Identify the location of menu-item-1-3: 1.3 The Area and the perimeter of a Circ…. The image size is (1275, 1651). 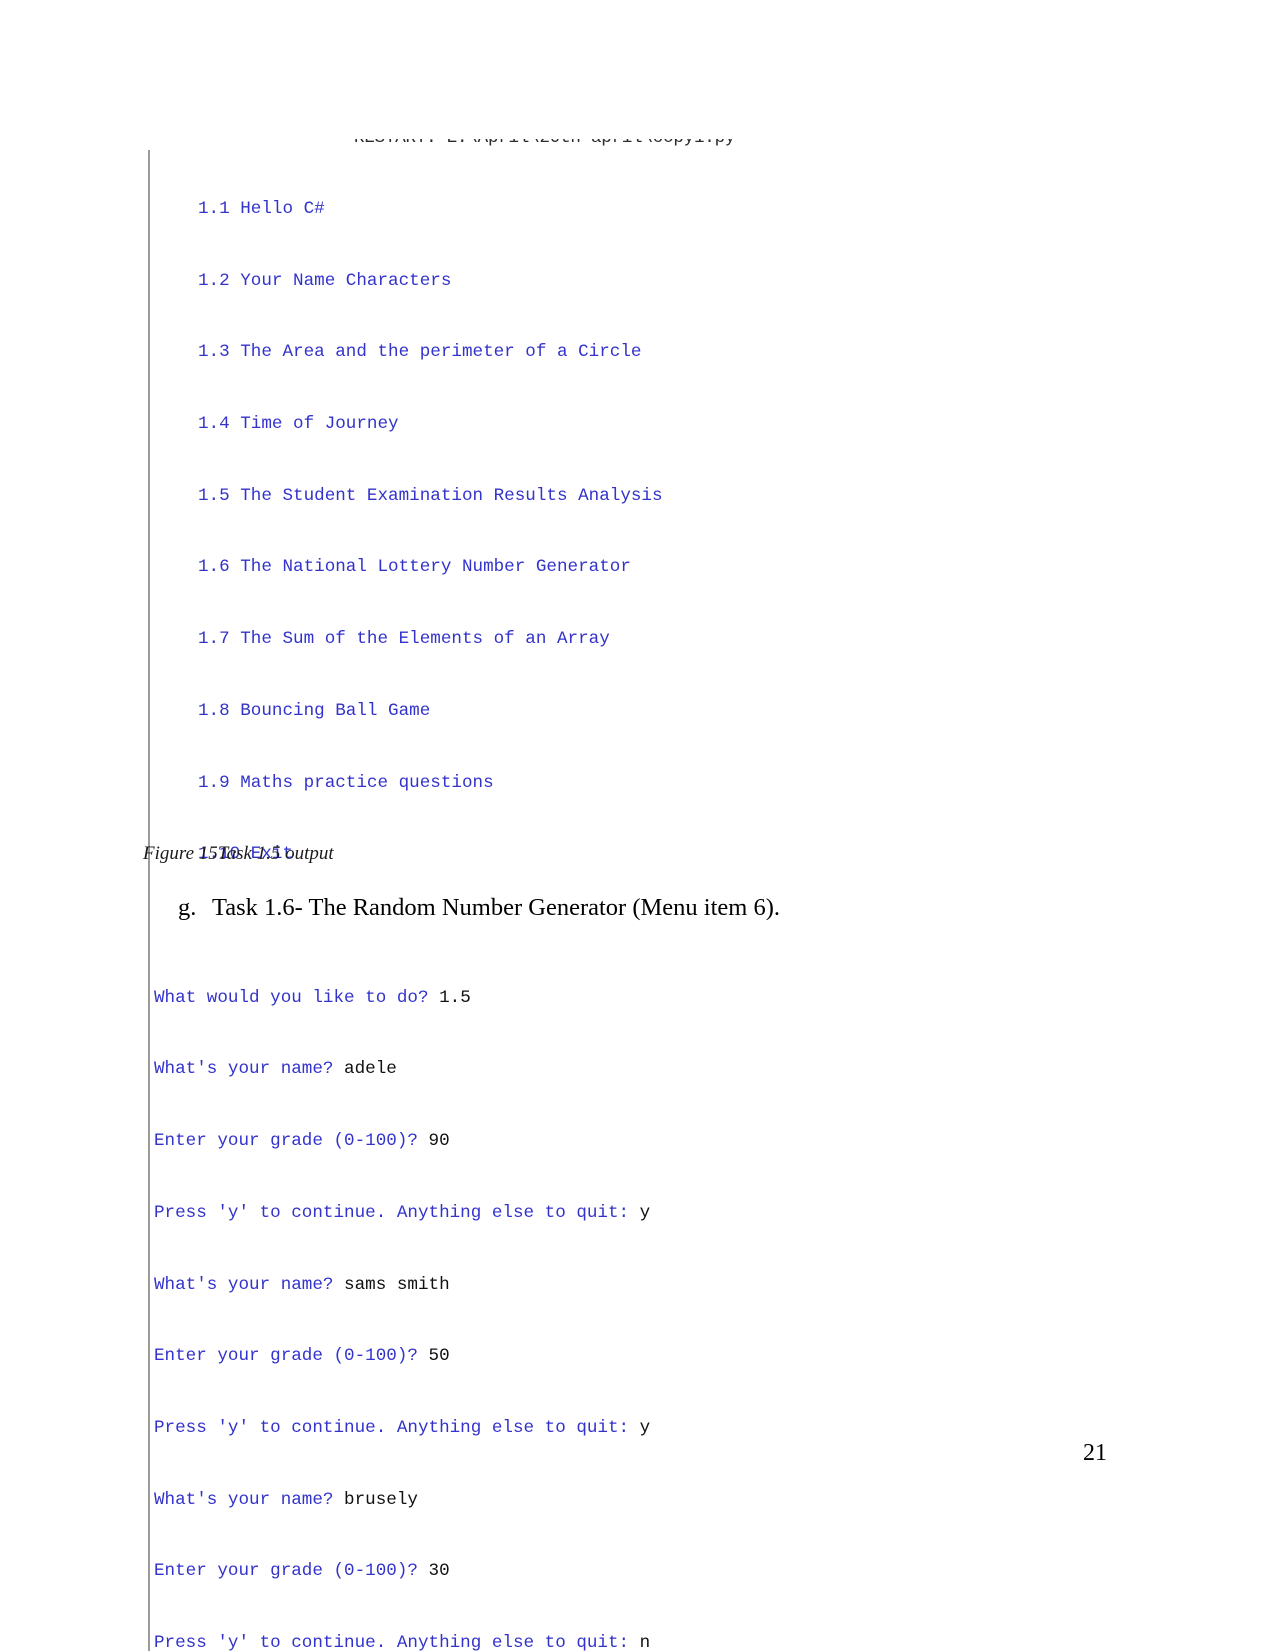
(420, 352).